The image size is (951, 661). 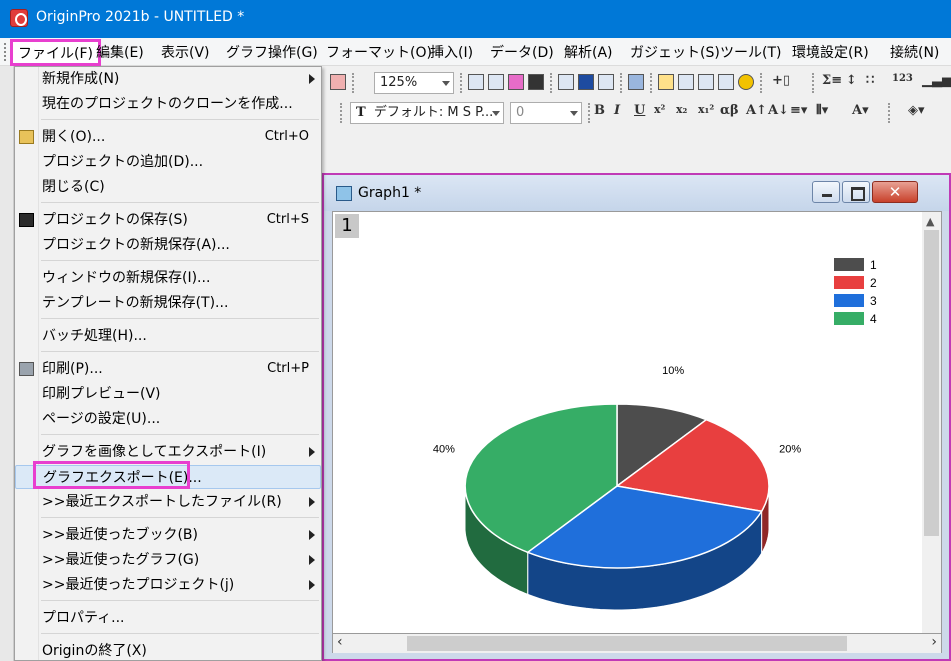 What do you see at coordinates (778, 110) in the screenshot?
I see `decrease-font-button: A↓` at bounding box center [778, 110].